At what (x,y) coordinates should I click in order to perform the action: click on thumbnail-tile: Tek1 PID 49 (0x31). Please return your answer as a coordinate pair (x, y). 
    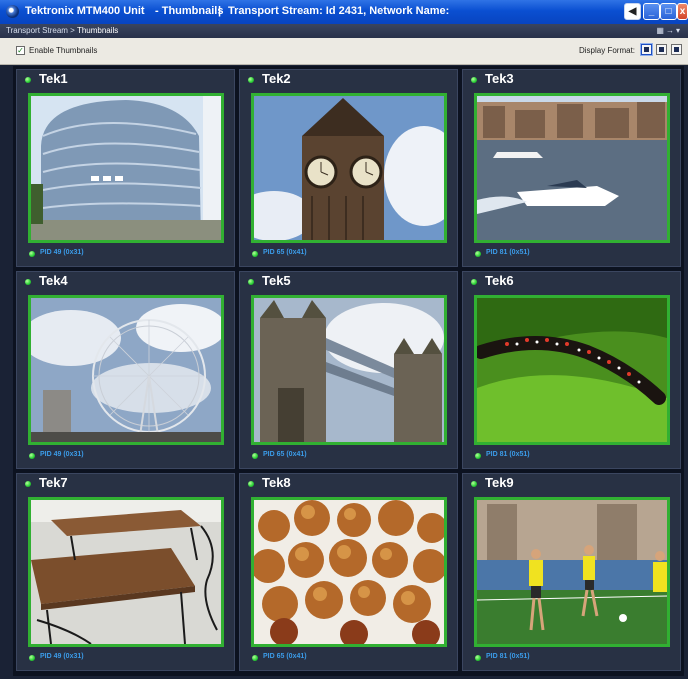
    Looking at the image, I should click on (125, 168).